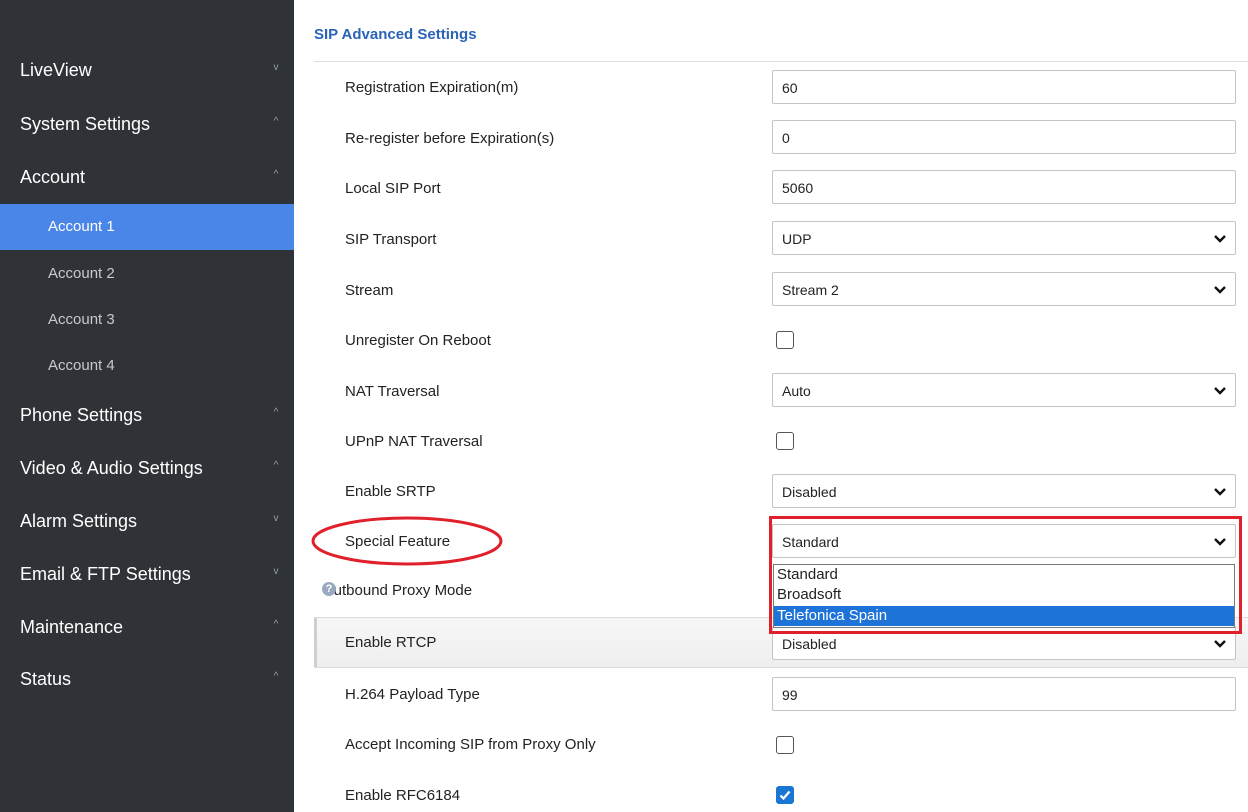 This screenshot has height=812, width=1248. What do you see at coordinates (147, 227) in the screenshot?
I see `sidebar-item-account-1: Account 1` at bounding box center [147, 227].